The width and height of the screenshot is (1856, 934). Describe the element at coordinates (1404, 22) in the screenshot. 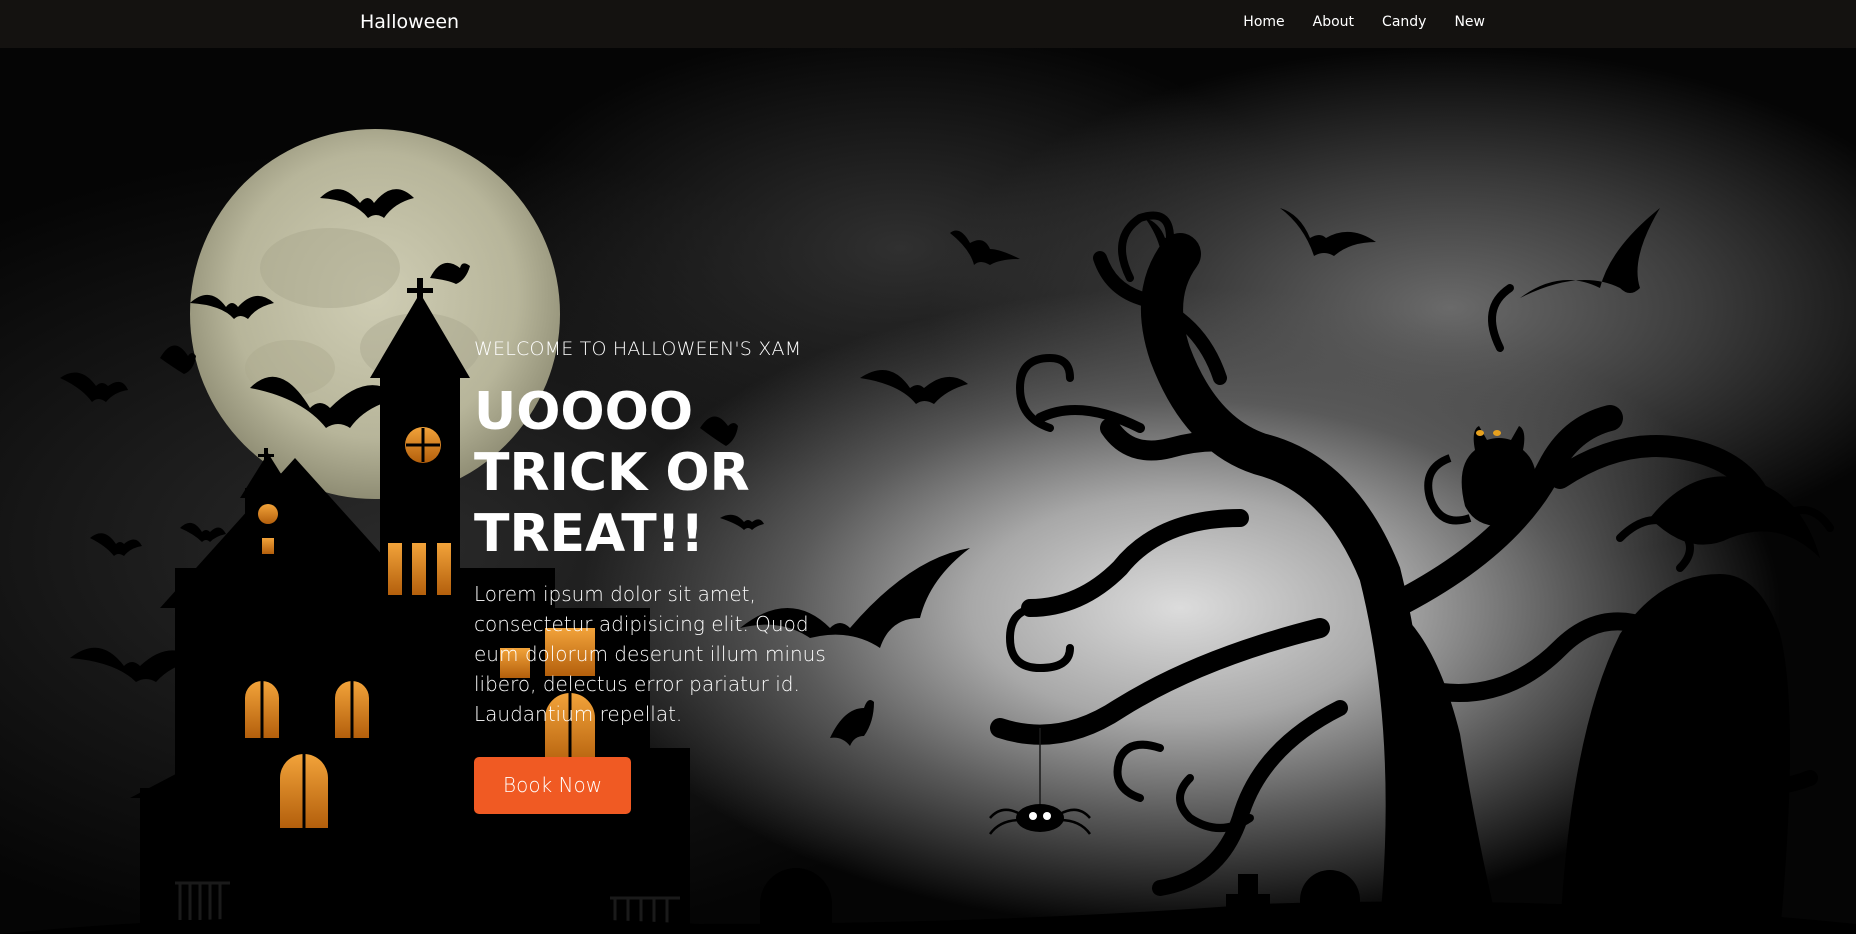

I see `nav-link-candy: Candy` at that location.